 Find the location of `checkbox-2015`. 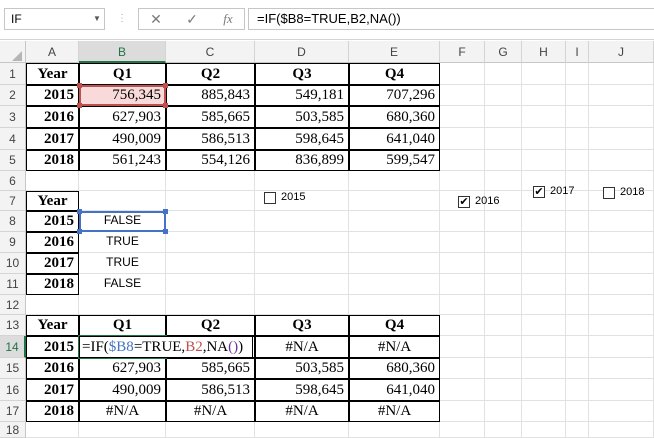

checkbox-2015 is located at coordinates (270, 198).